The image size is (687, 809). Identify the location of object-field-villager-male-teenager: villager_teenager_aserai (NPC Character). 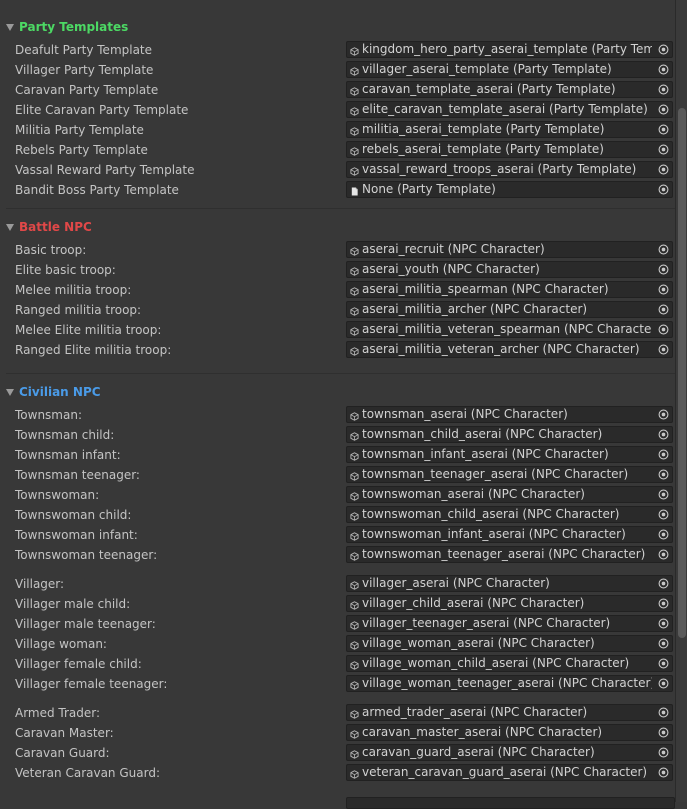
(509, 623).